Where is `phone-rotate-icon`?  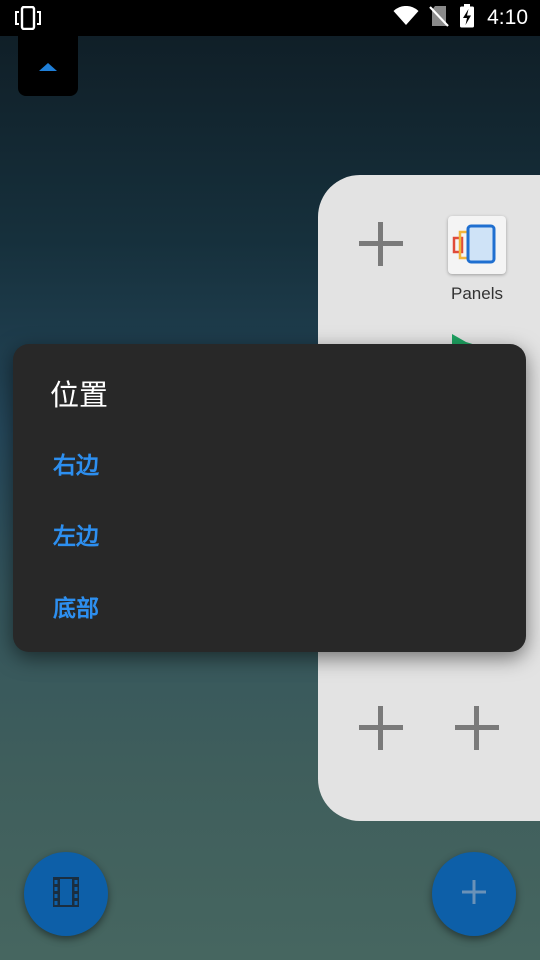 phone-rotate-icon is located at coordinates (28, 19).